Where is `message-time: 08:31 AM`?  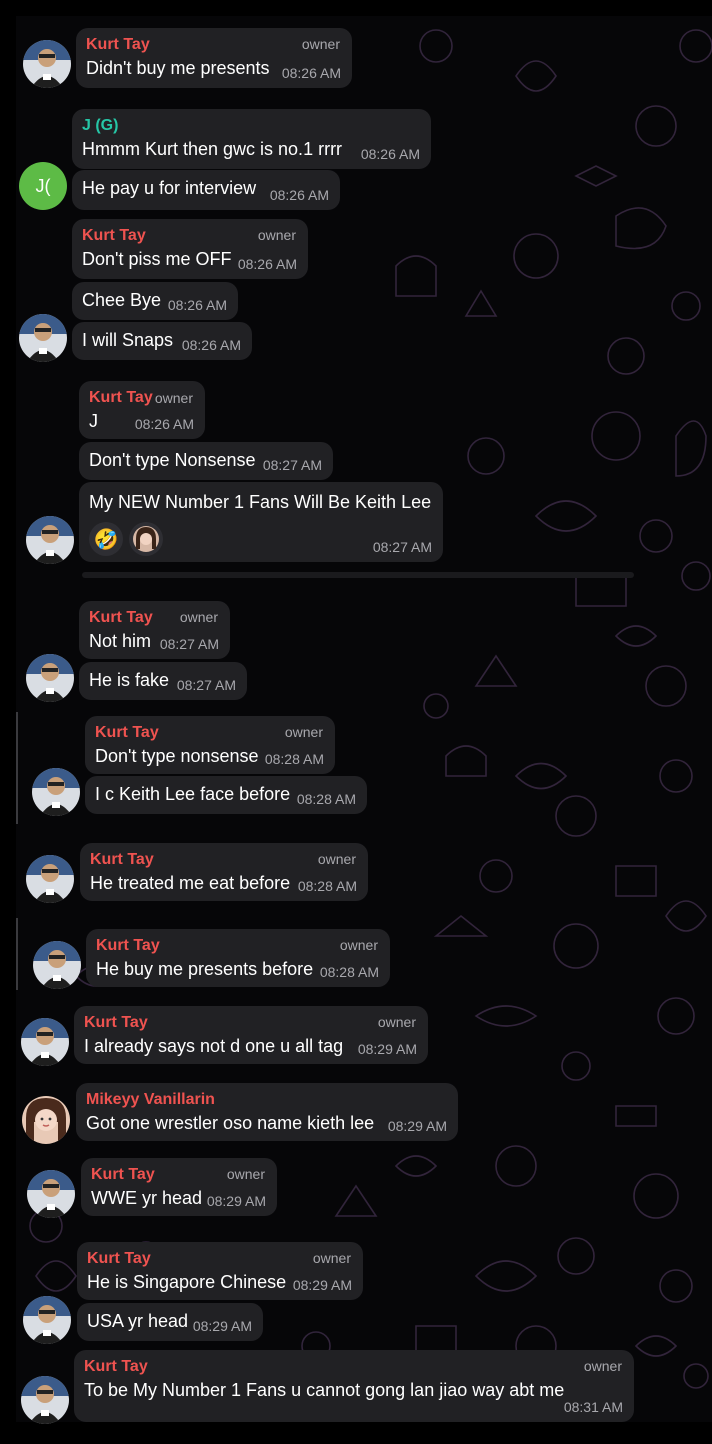
message-time: 08:31 AM is located at coordinates (593, 1407).